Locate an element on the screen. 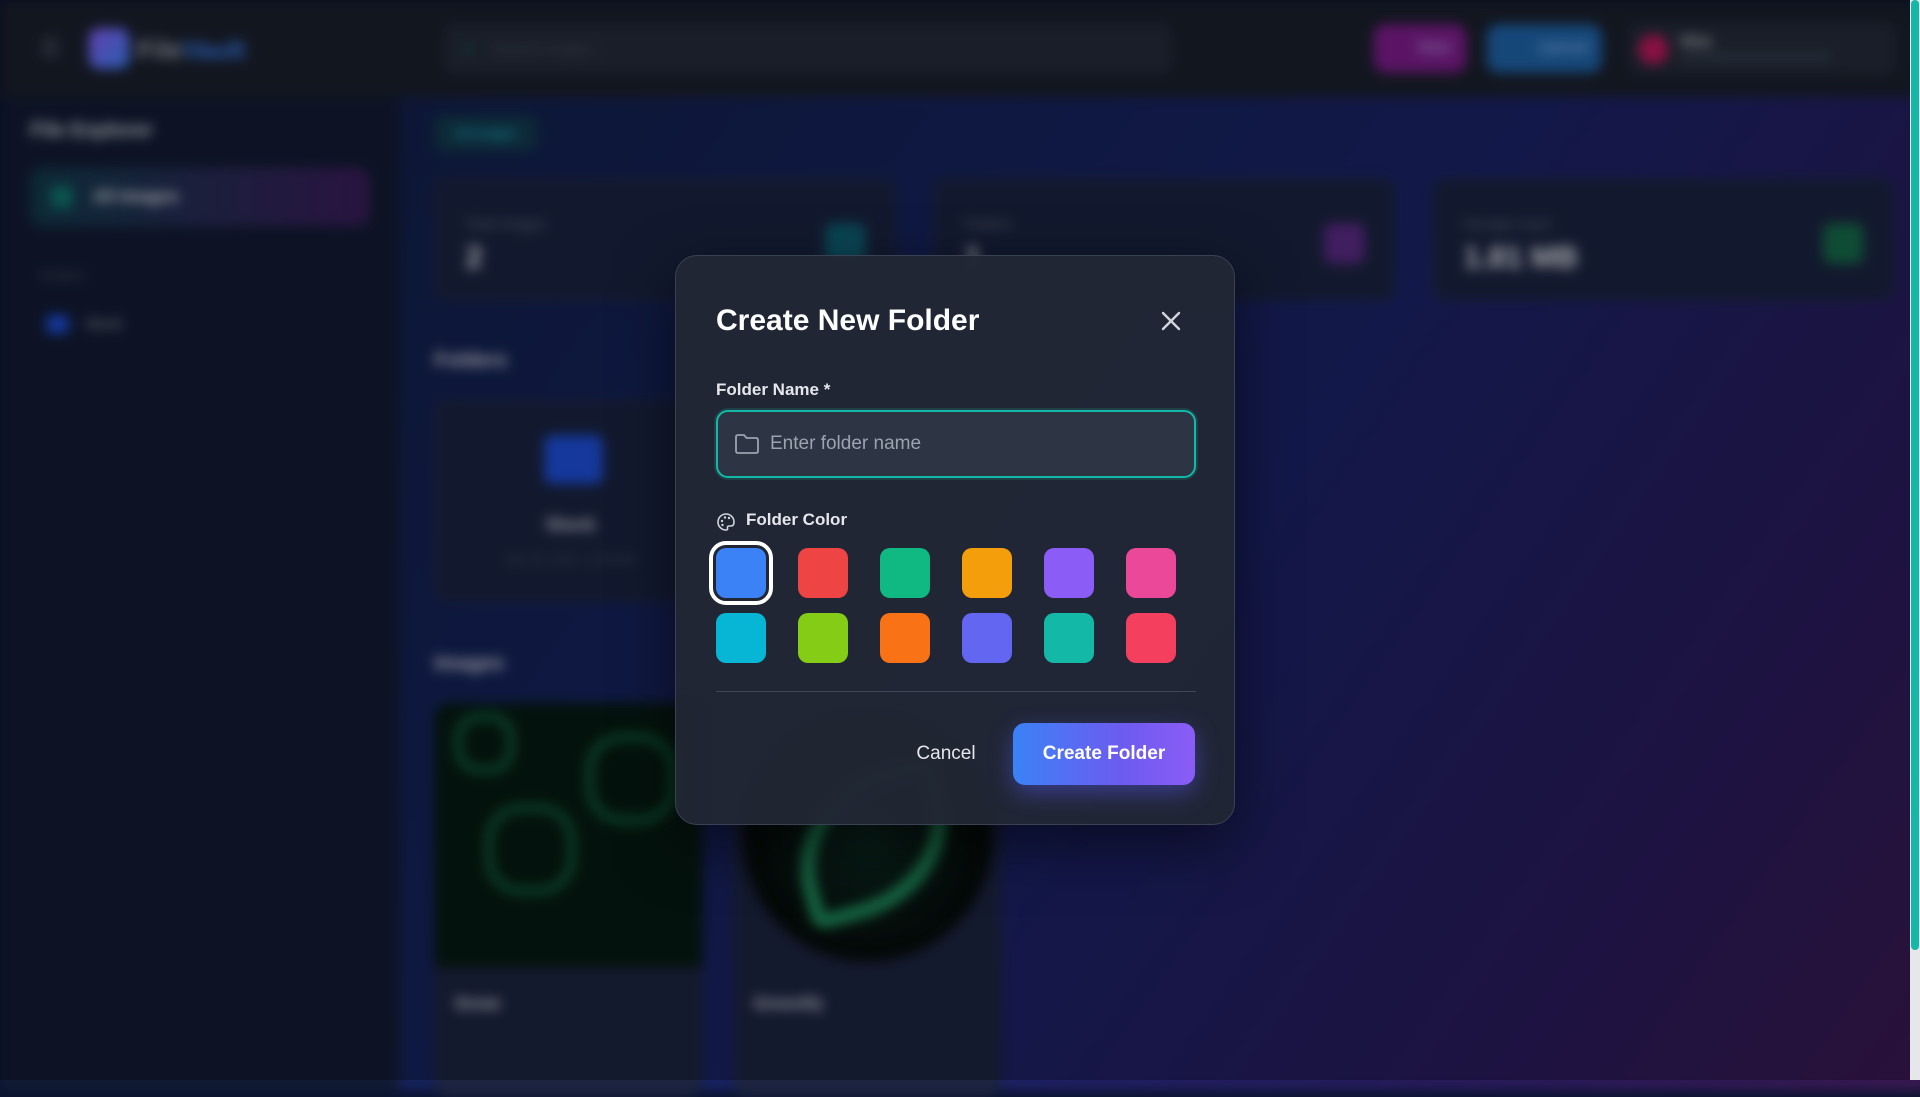 This screenshot has width=1920, height=1097. close-icon is located at coordinates (1171, 321).